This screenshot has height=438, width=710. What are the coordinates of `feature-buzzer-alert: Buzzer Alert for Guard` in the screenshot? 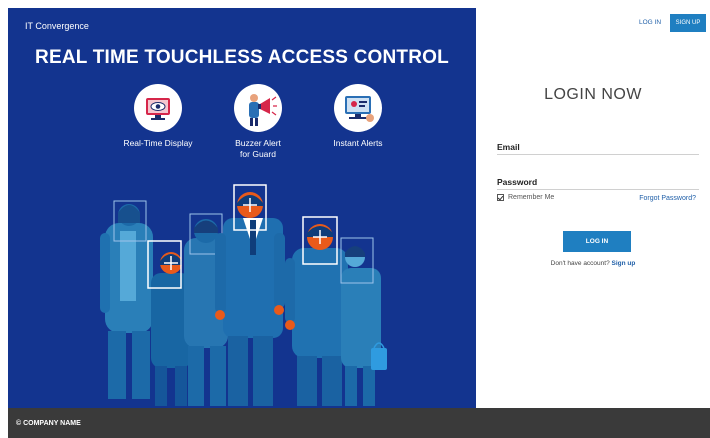 It's located at (258, 122).